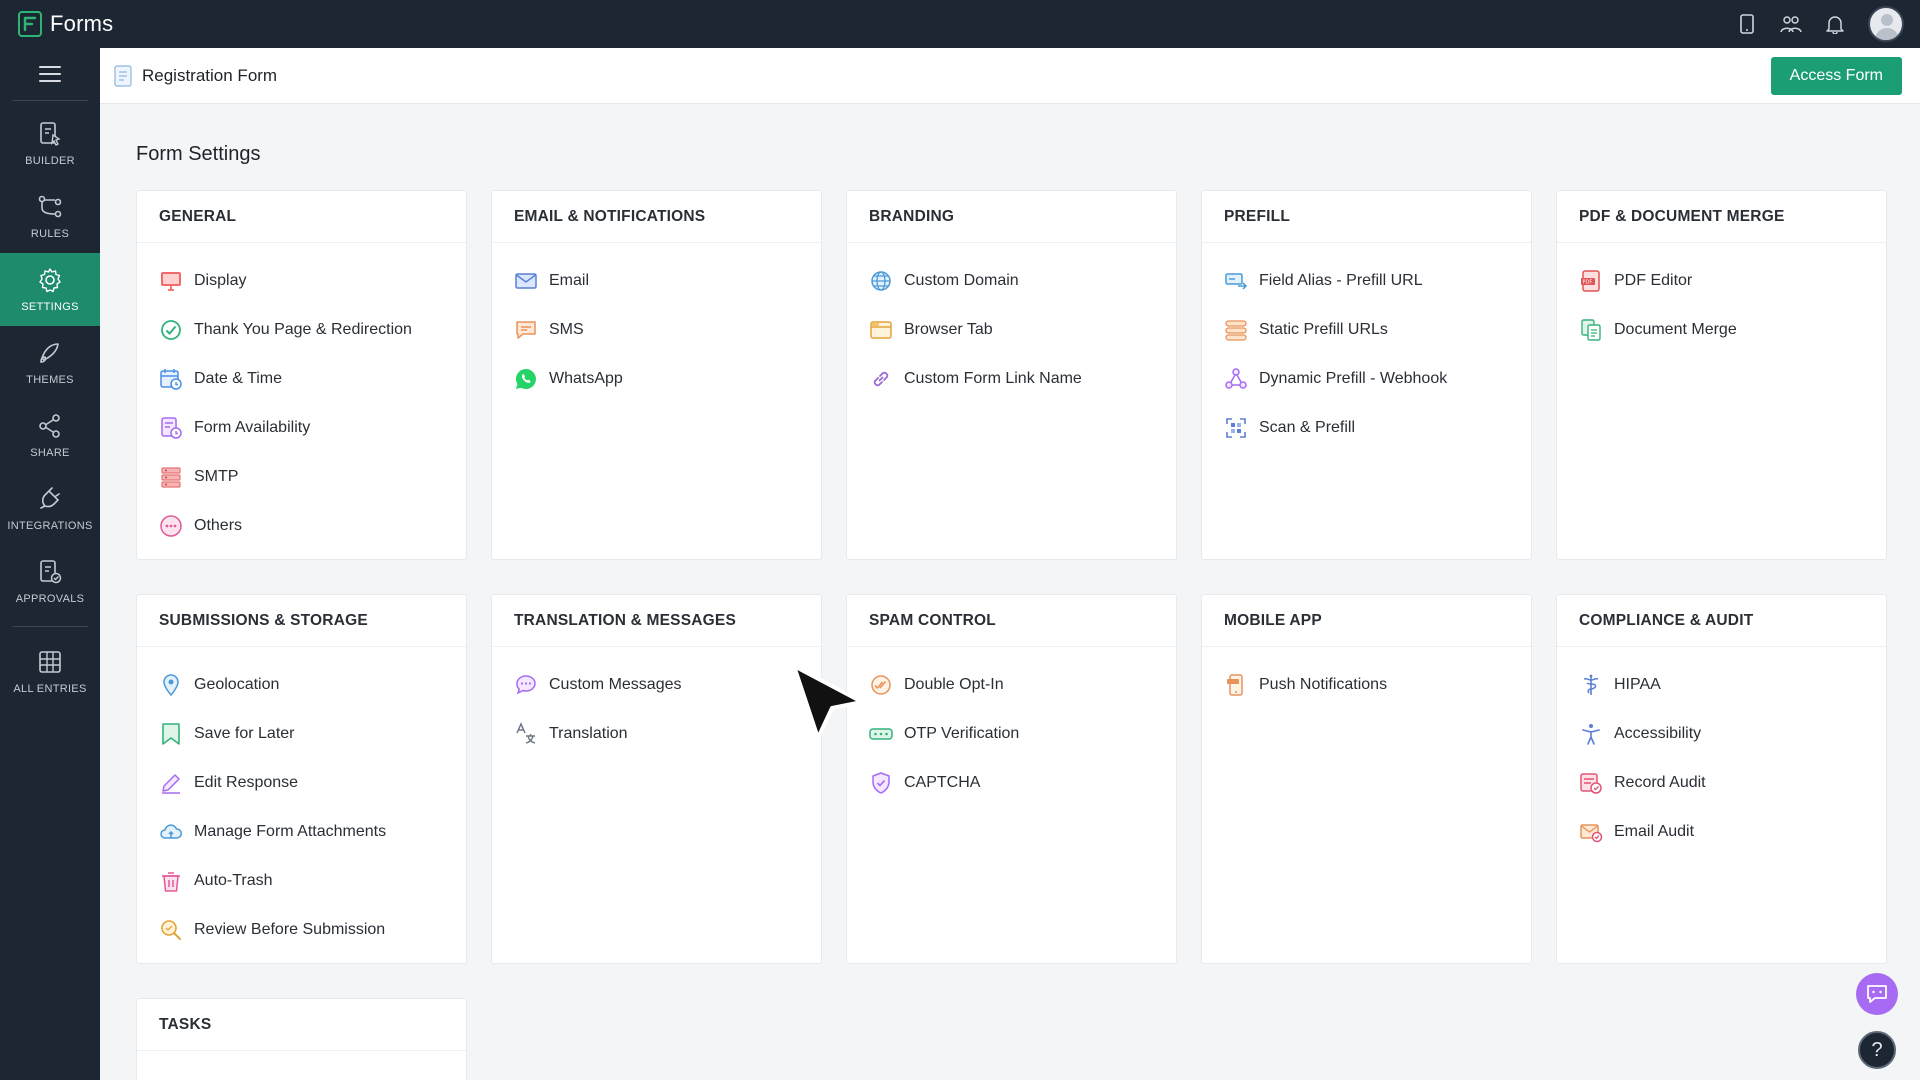 The image size is (1920, 1080). I want to click on location-pin-icon, so click(171, 684).